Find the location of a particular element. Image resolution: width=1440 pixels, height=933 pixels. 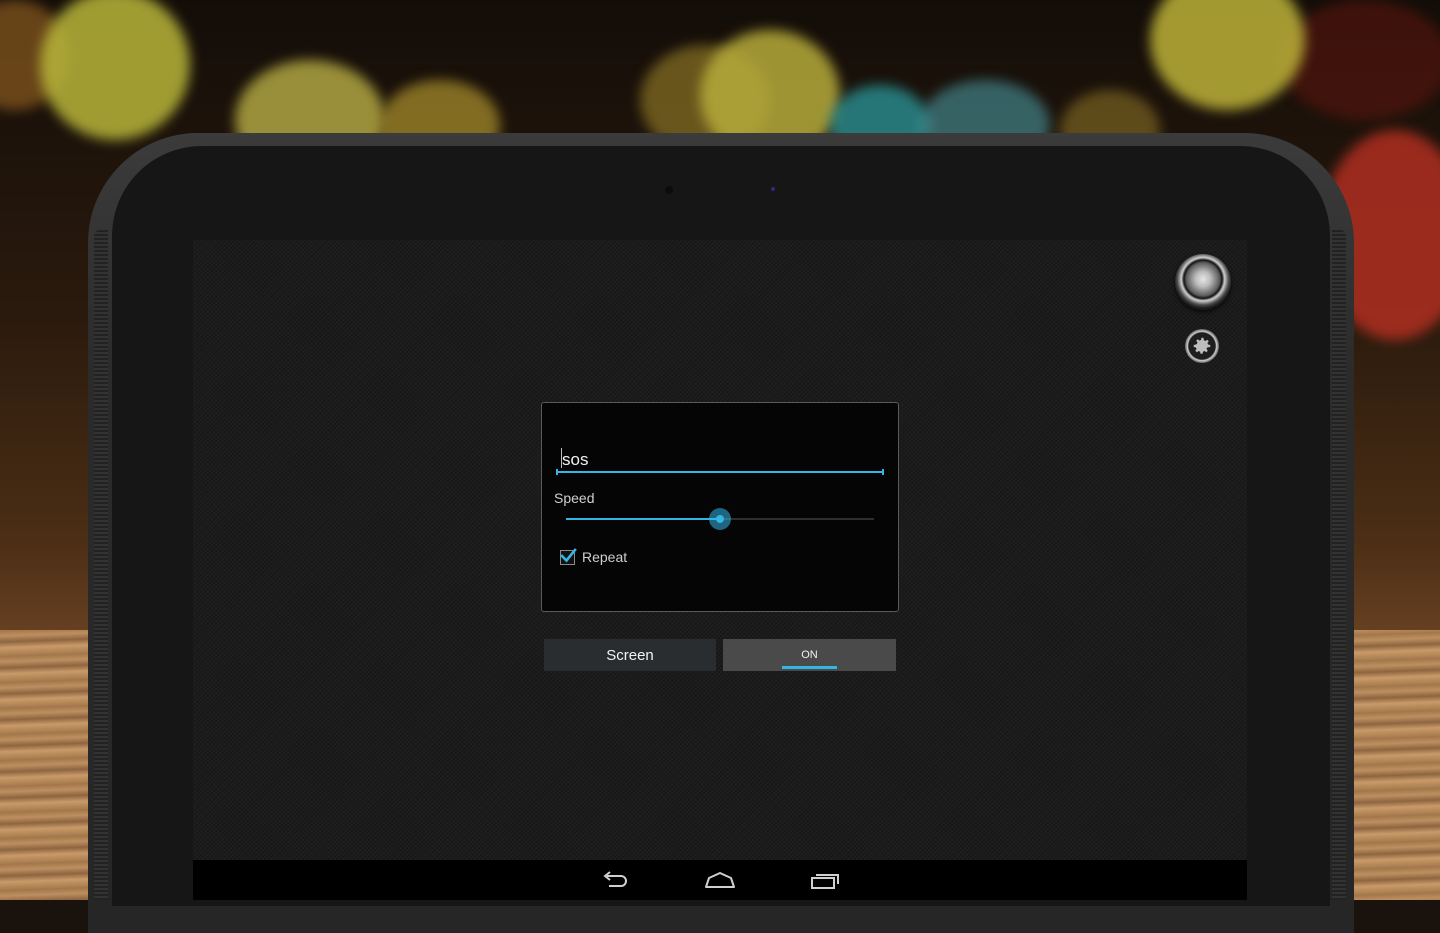

speaker-grille-left is located at coordinates (101, 565).